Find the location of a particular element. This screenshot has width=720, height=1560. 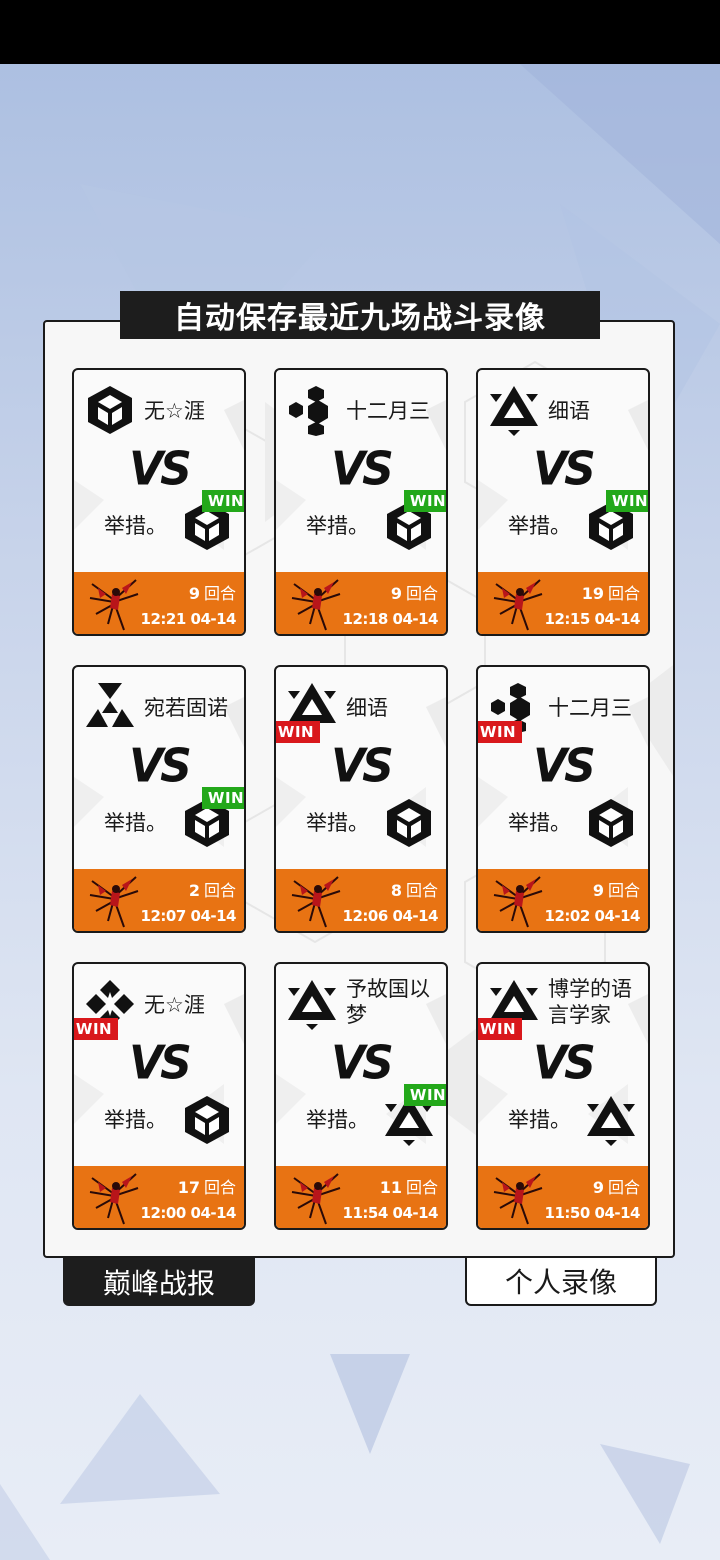

battle-time: 12:02 04-14 is located at coordinates (592, 916).